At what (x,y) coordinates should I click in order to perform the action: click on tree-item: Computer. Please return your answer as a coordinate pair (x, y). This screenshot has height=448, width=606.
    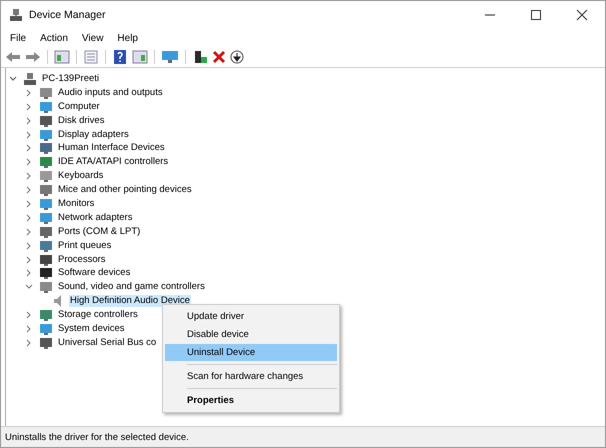
    Looking at the image, I should click on (79, 106).